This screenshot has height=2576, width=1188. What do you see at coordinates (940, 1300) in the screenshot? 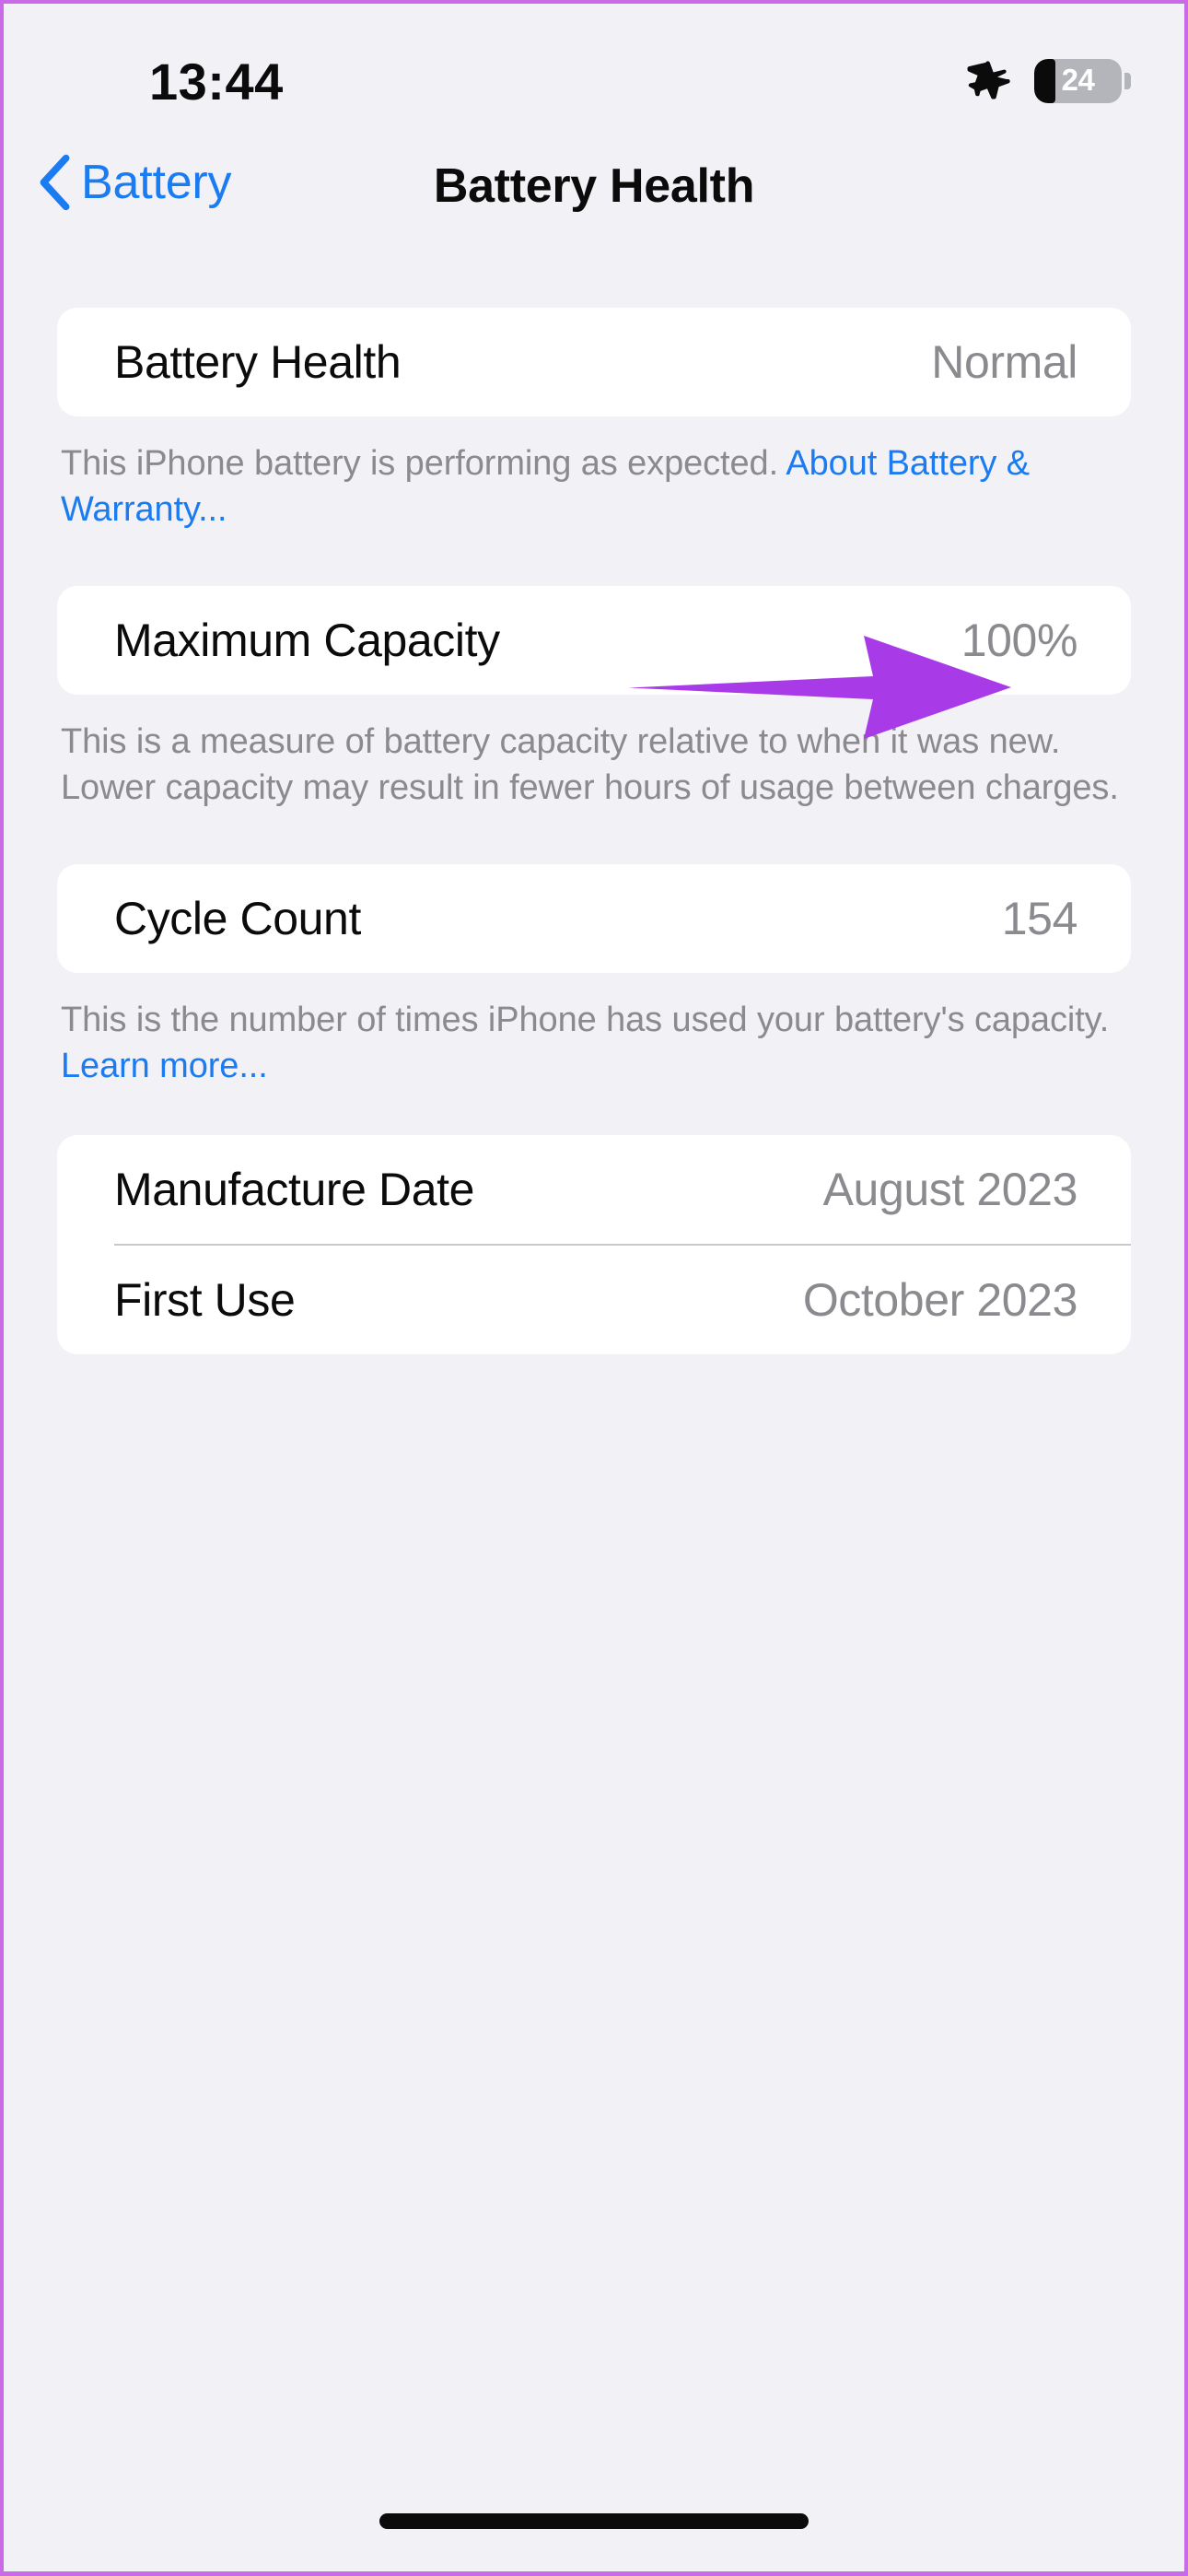
I see `row-value: October 2023` at bounding box center [940, 1300].